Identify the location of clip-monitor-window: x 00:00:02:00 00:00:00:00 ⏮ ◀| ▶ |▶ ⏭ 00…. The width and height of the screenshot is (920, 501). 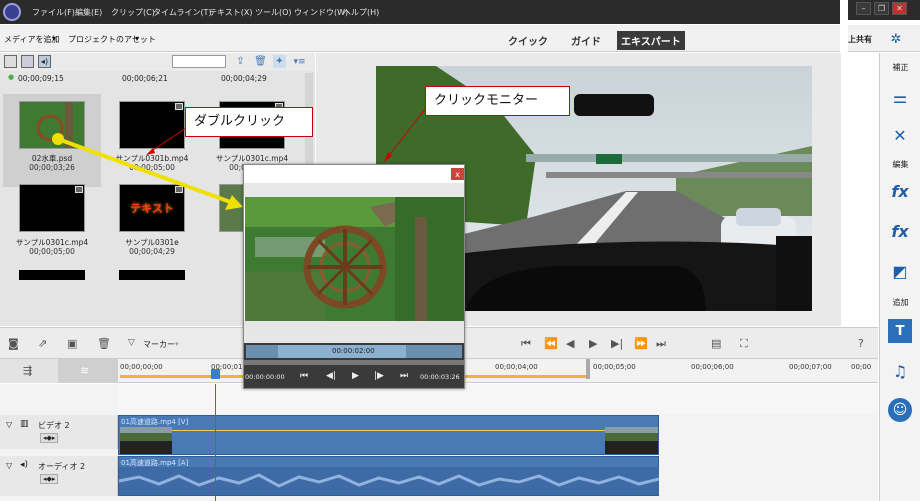
(354, 276).